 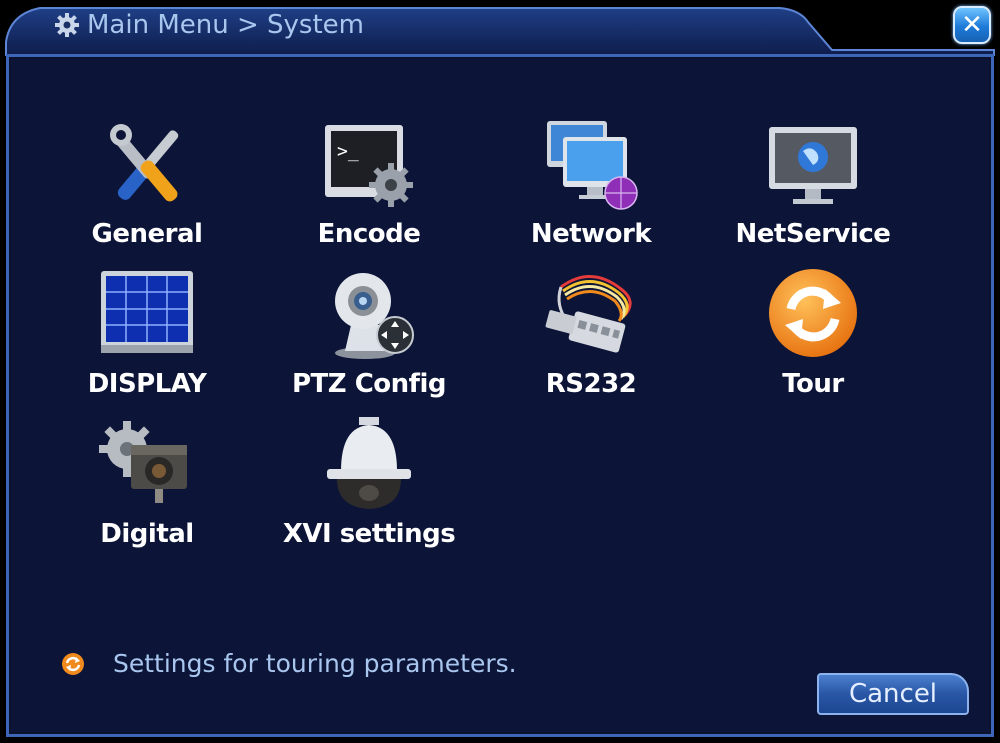 I want to click on tile-network: Network, so click(x=591, y=185).